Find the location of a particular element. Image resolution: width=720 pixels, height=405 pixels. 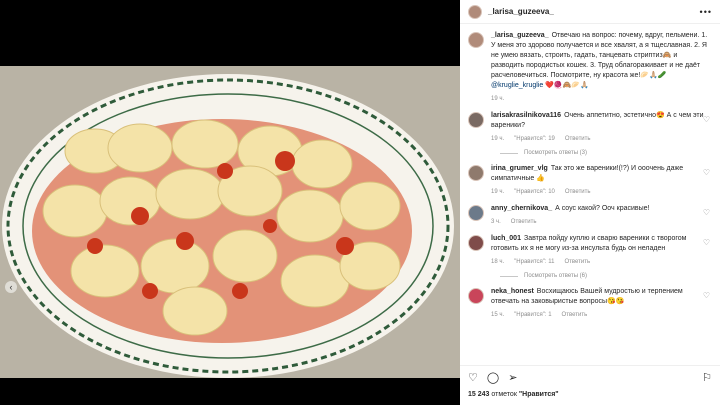

comment-likes: "Нравится": 1 is located at coordinates (532, 315).